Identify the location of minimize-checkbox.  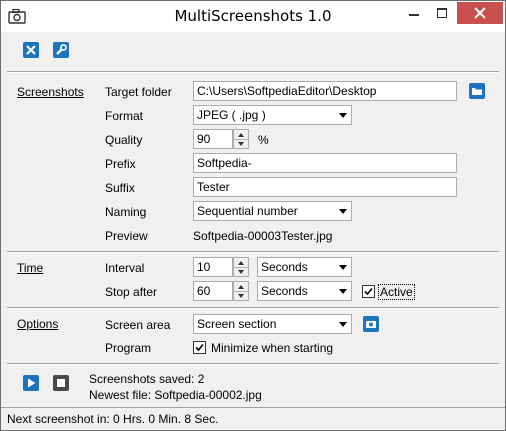
(199, 347).